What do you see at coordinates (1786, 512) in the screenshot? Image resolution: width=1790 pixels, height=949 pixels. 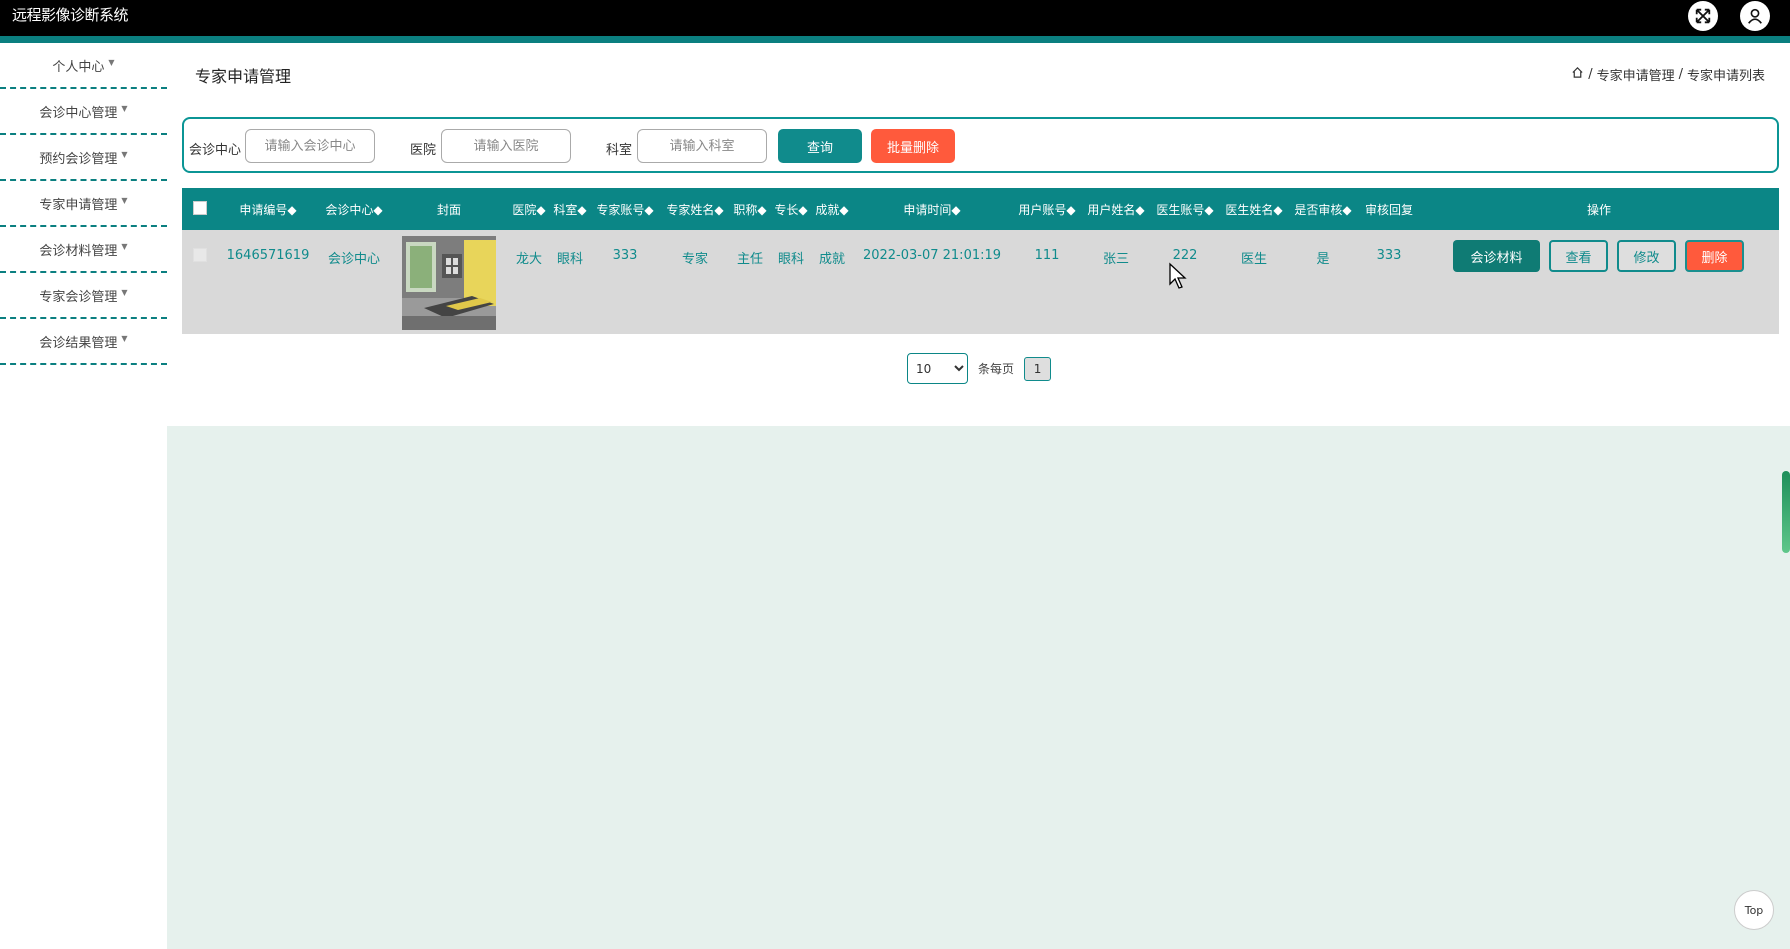 I see `scrollbar-thumb` at bounding box center [1786, 512].